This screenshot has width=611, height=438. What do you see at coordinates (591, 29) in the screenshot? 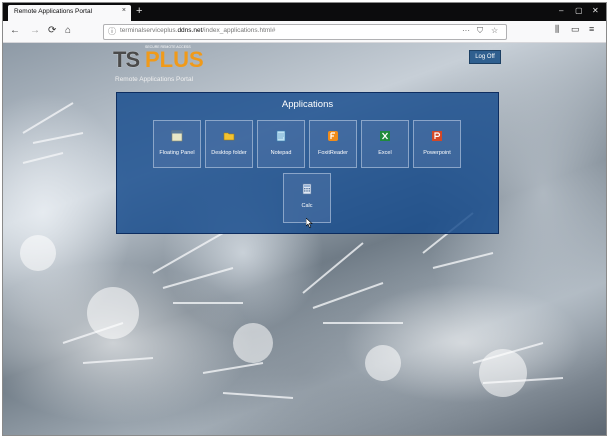
I see `menu-icon: ≡` at bounding box center [591, 29].